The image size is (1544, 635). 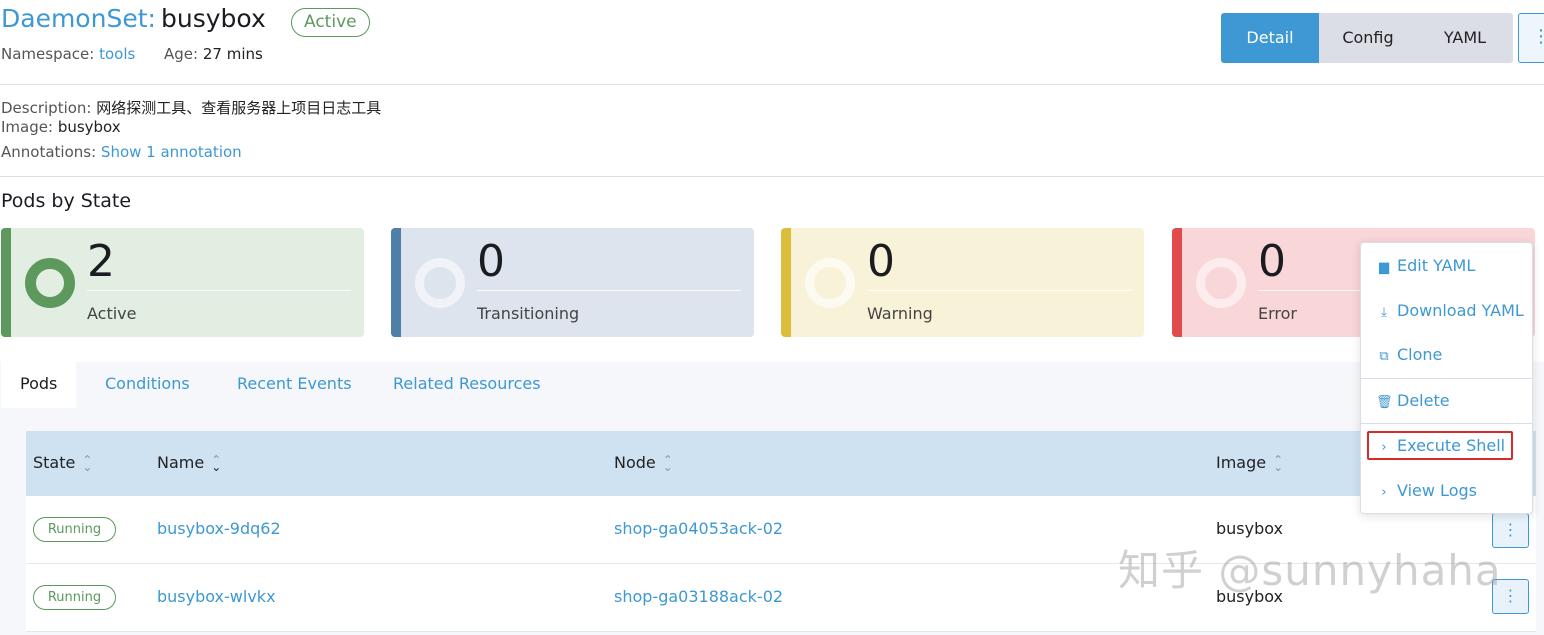 I want to click on pod-node-link: shop-ga03188ack-02, so click(x=698, y=596).